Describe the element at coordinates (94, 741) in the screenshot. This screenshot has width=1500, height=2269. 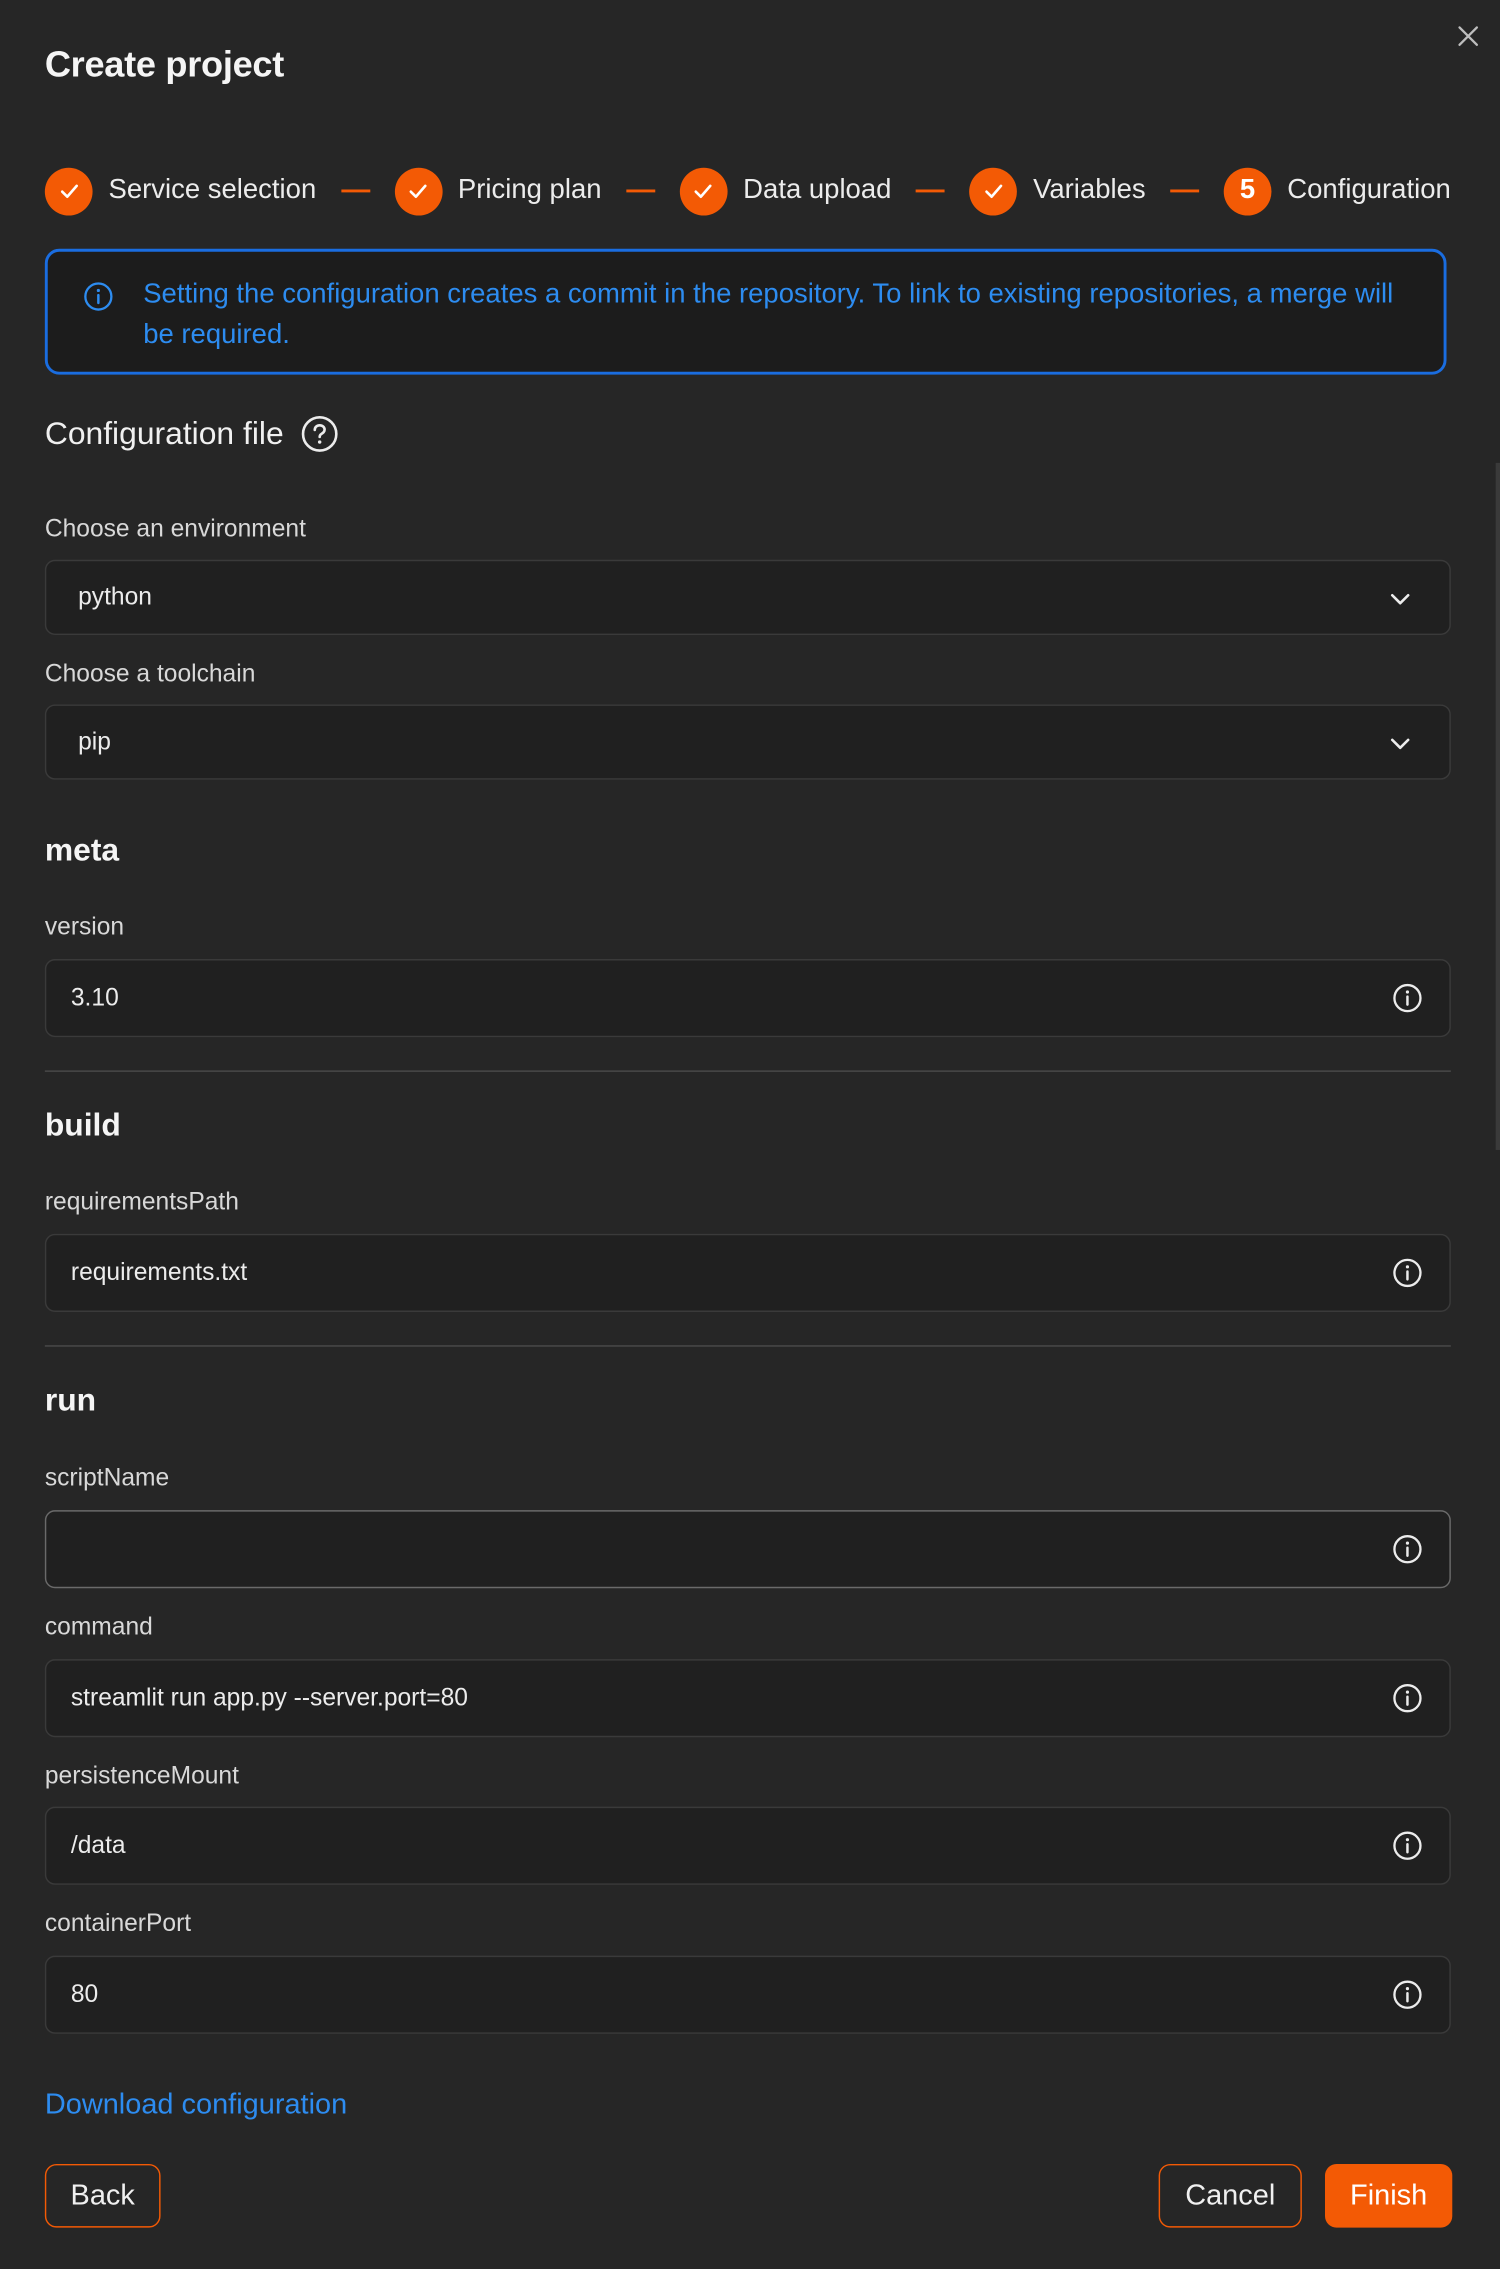
I see `toolchain-value: pip` at that location.